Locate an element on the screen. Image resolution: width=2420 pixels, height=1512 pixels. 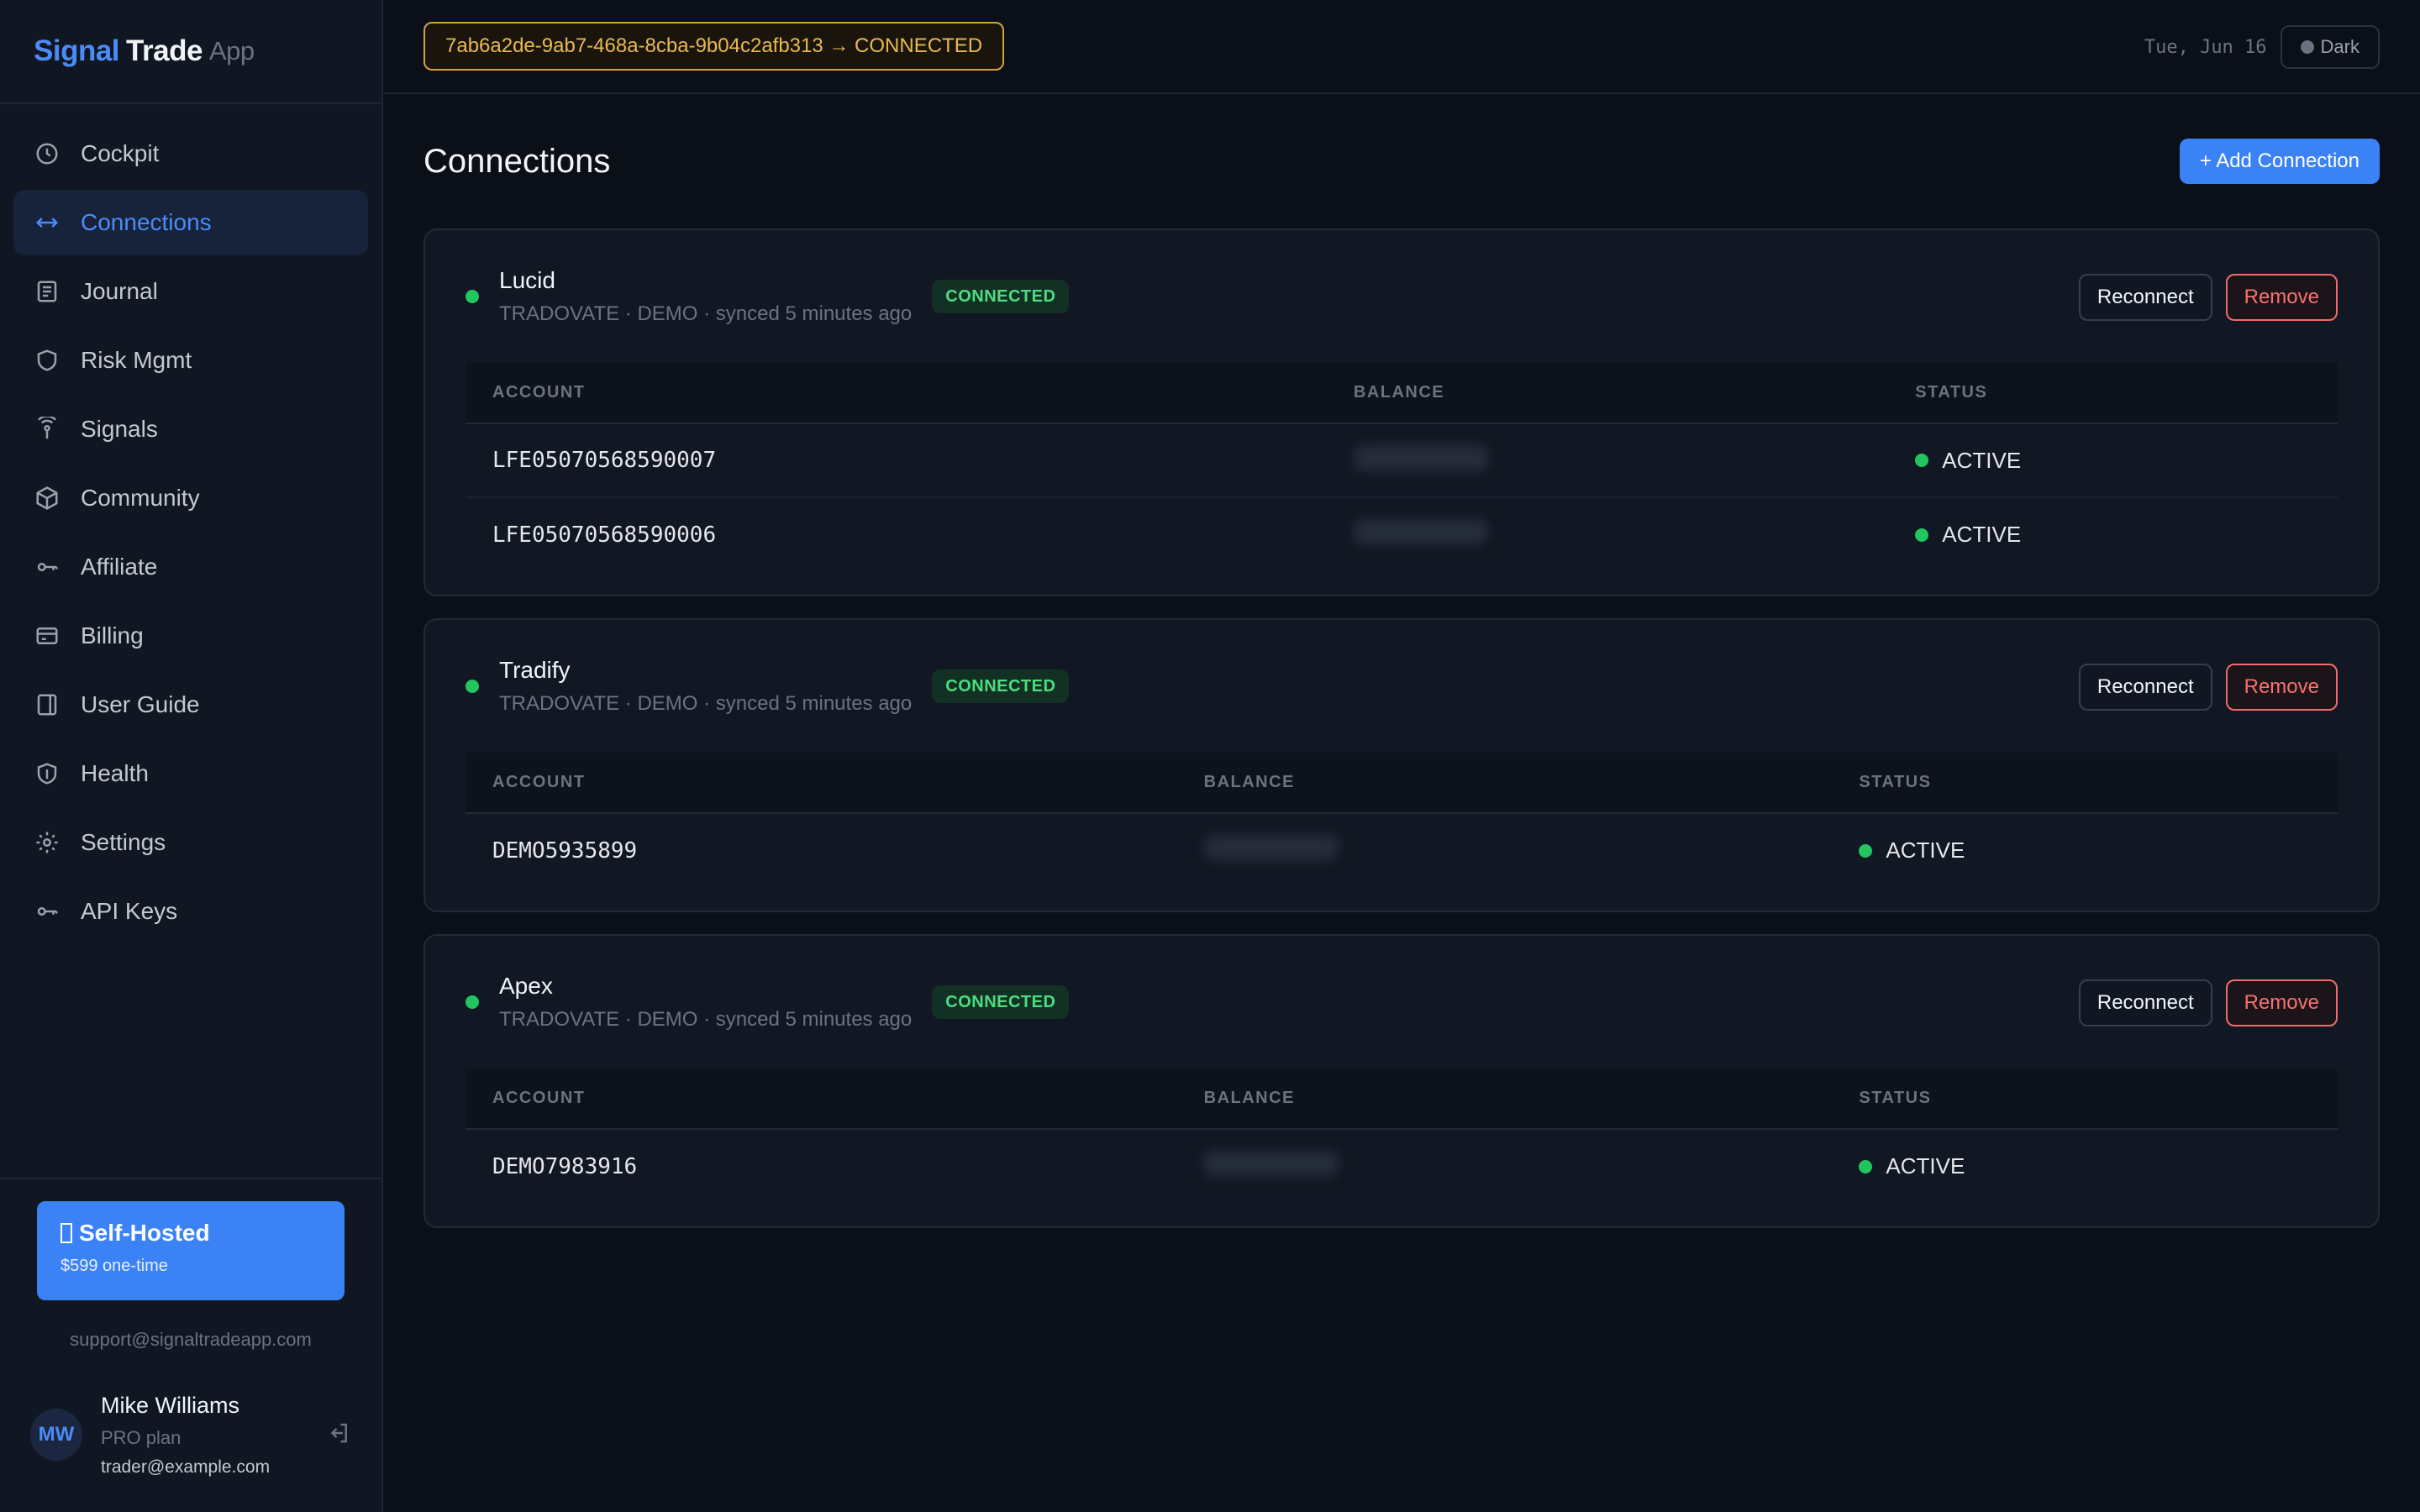
support-email-link: support@signaltradeapp.com is located at coordinates (191, 1340).